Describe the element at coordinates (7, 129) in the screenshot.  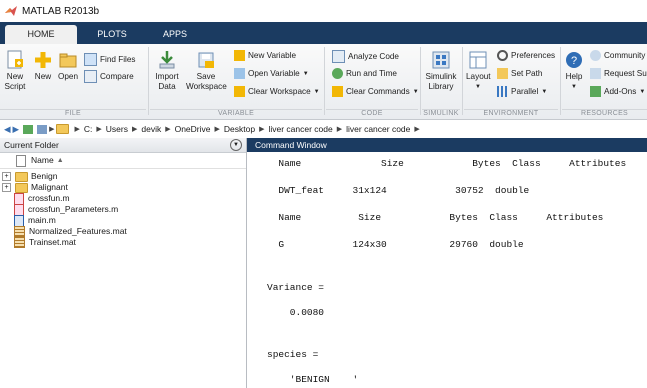
I see `back-arrow-icon: ◀` at that location.